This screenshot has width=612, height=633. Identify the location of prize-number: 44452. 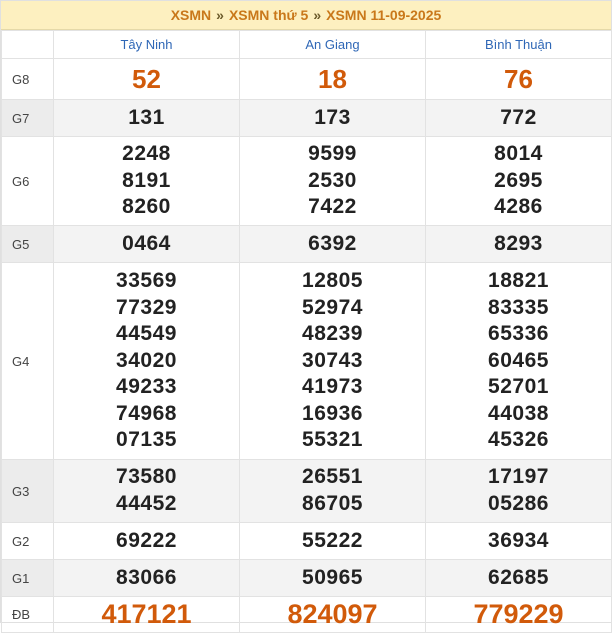
(146, 503).